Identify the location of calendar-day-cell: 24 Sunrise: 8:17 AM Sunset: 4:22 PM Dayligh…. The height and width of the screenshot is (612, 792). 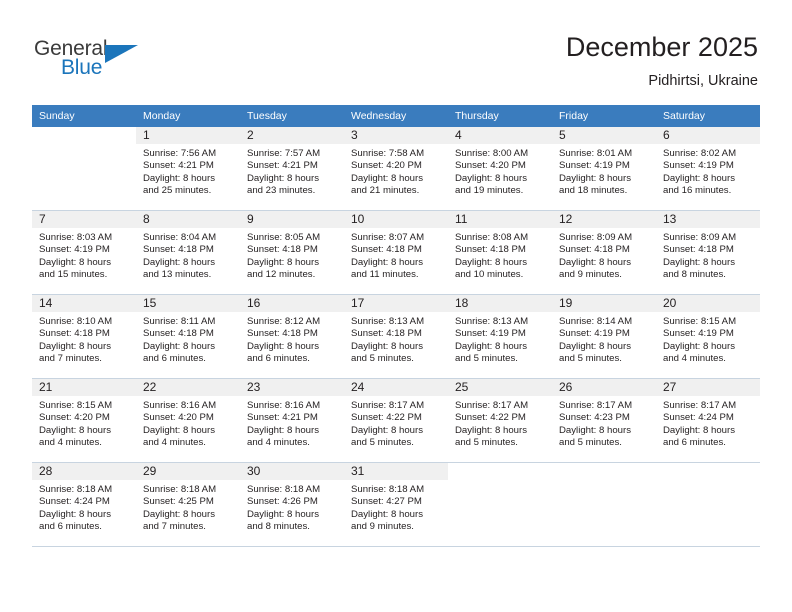
(396, 420).